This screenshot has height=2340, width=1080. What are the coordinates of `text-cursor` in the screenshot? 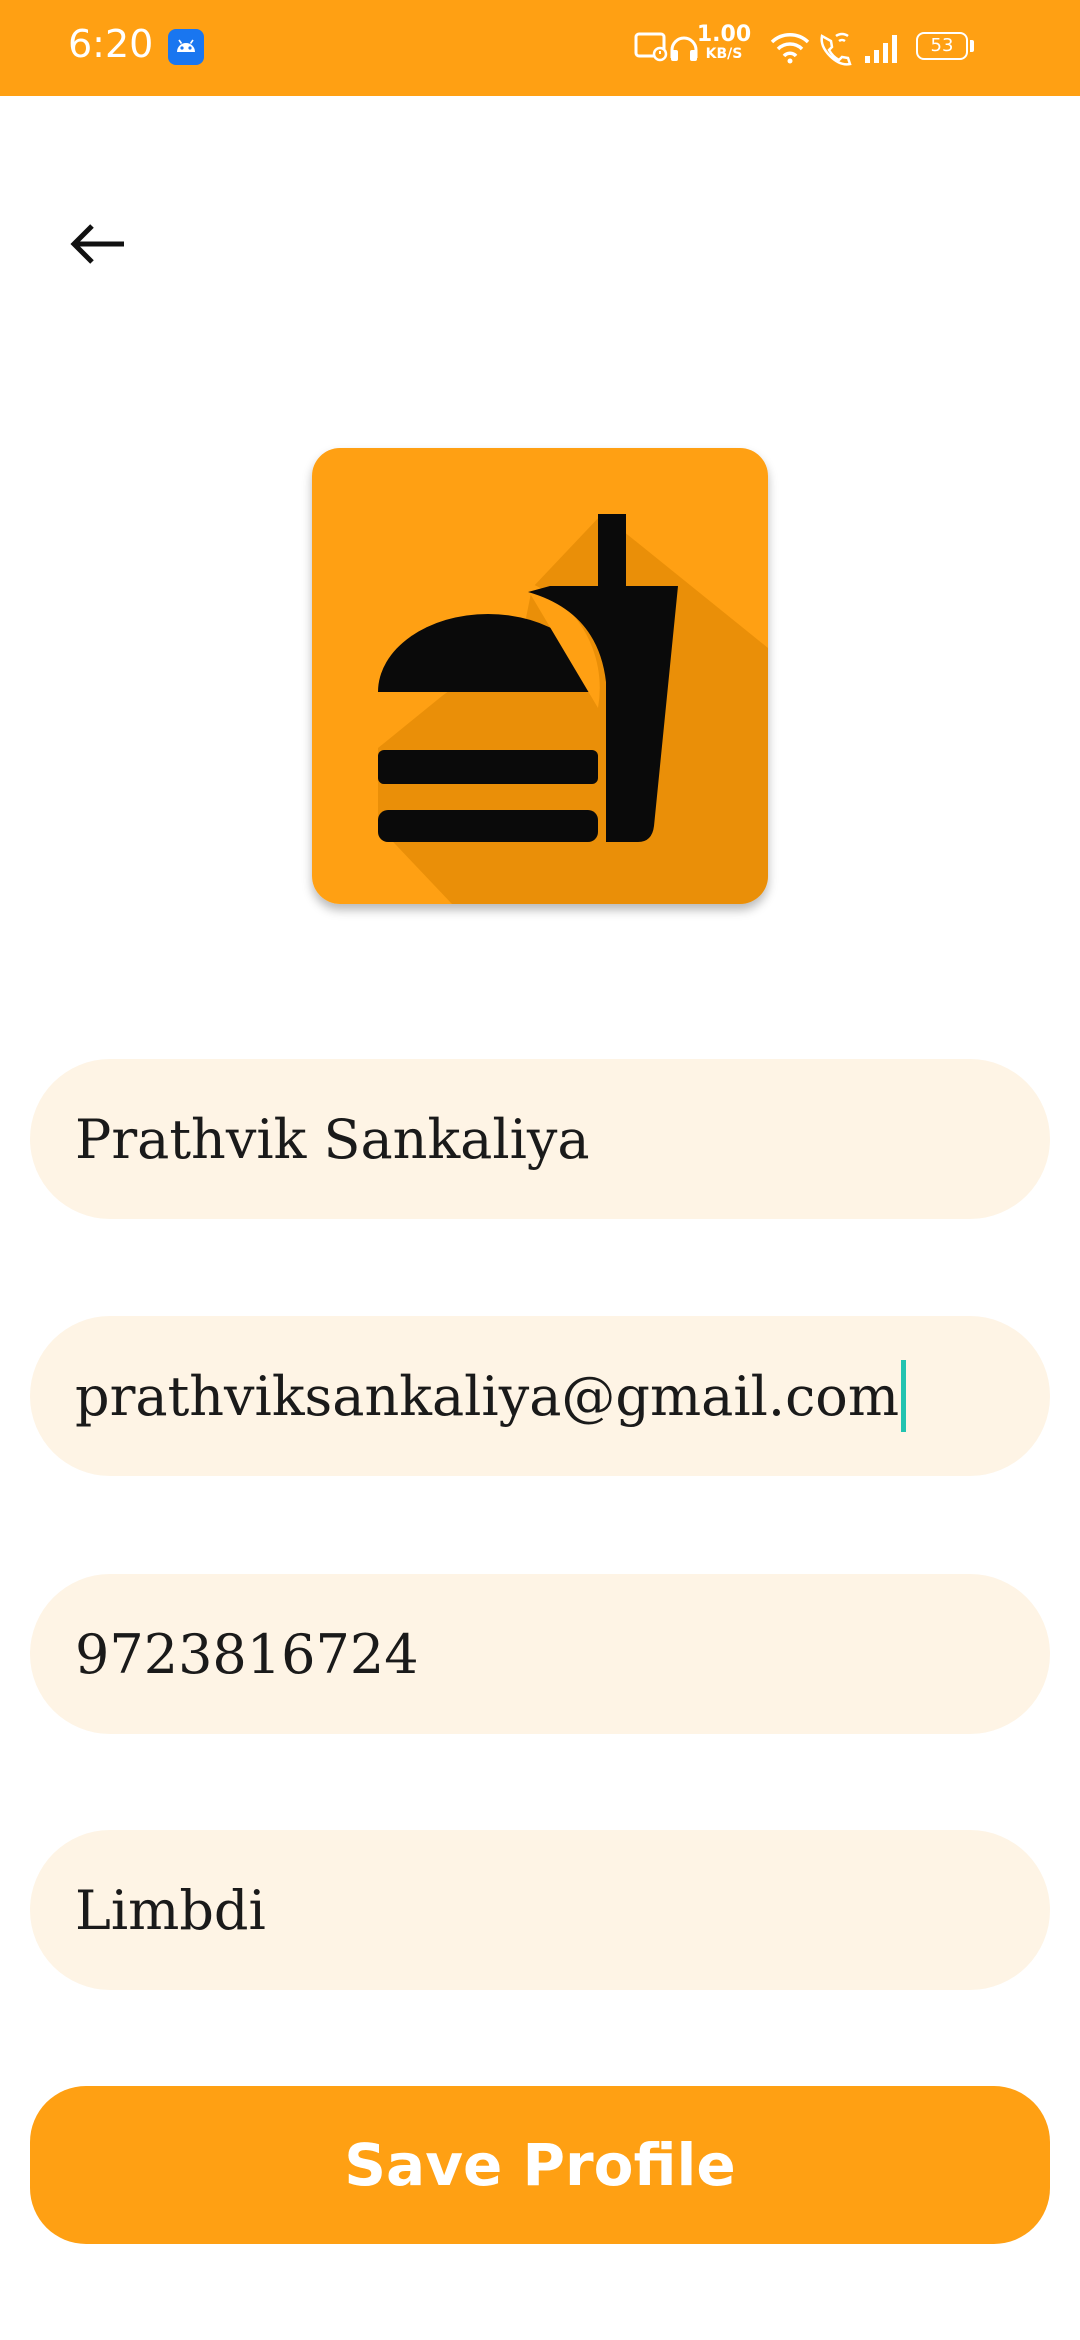 It's located at (904, 1396).